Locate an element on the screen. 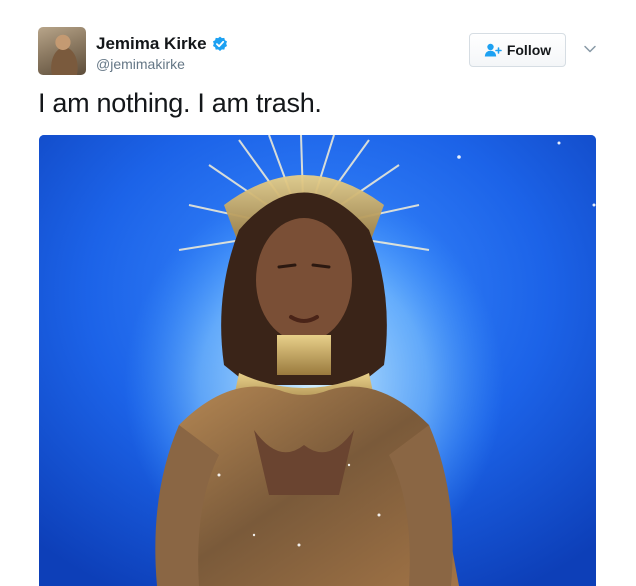  author-name: Jemima Kirke is located at coordinates (151, 44).